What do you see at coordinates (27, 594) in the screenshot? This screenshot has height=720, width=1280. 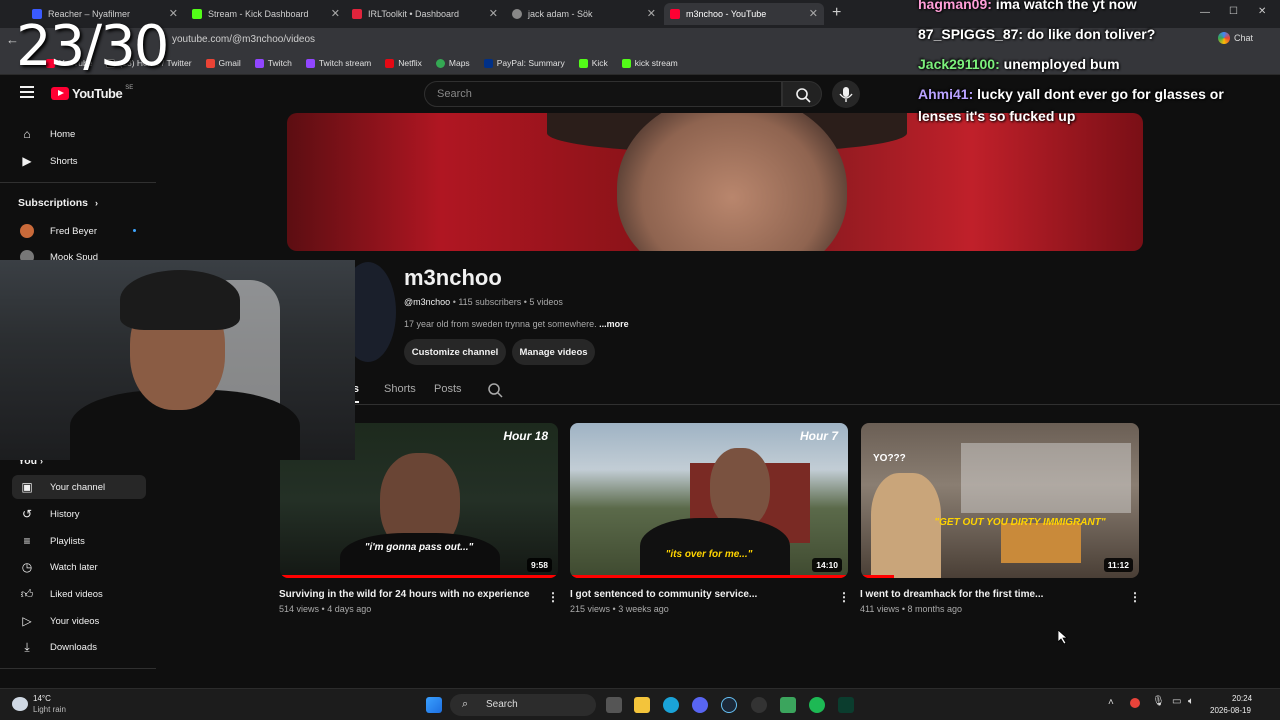 I see `thumbs-up-icon: 👍︎` at bounding box center [27, 594].